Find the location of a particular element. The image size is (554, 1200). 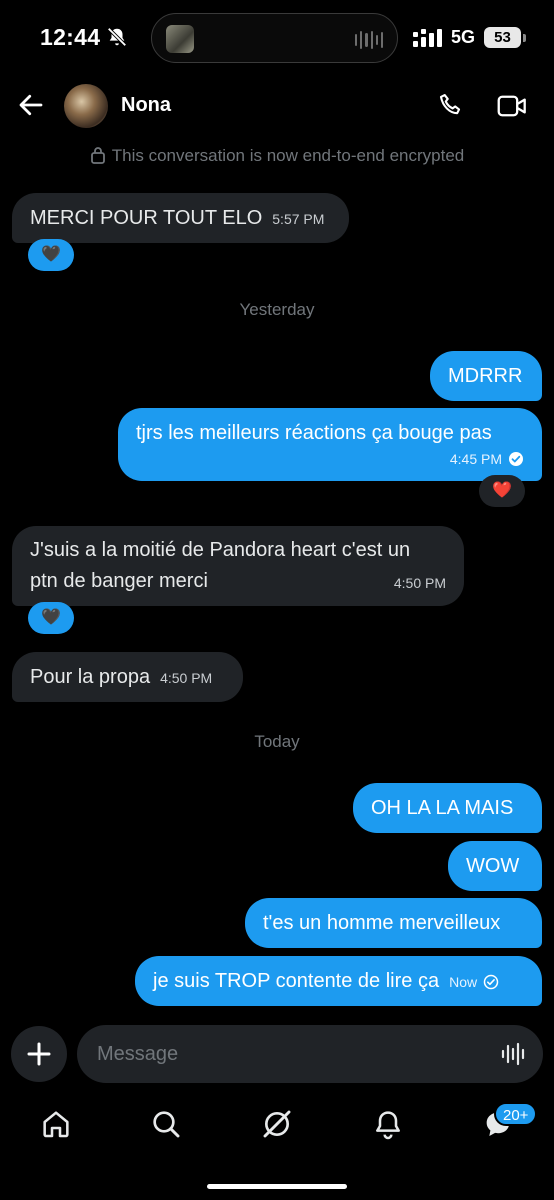

battery-icon is located at coordinates (524, 38).